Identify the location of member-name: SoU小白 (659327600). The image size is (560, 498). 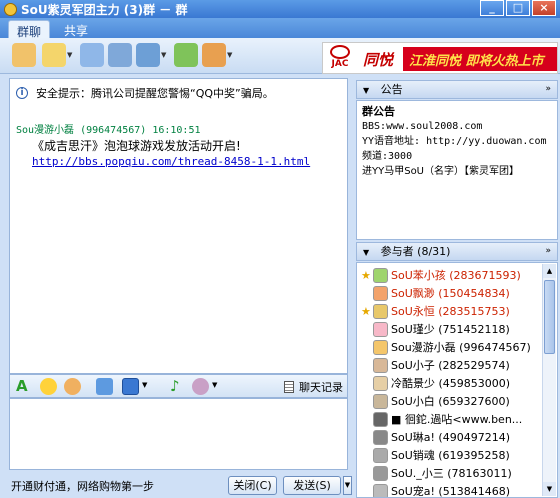
(450, 401).